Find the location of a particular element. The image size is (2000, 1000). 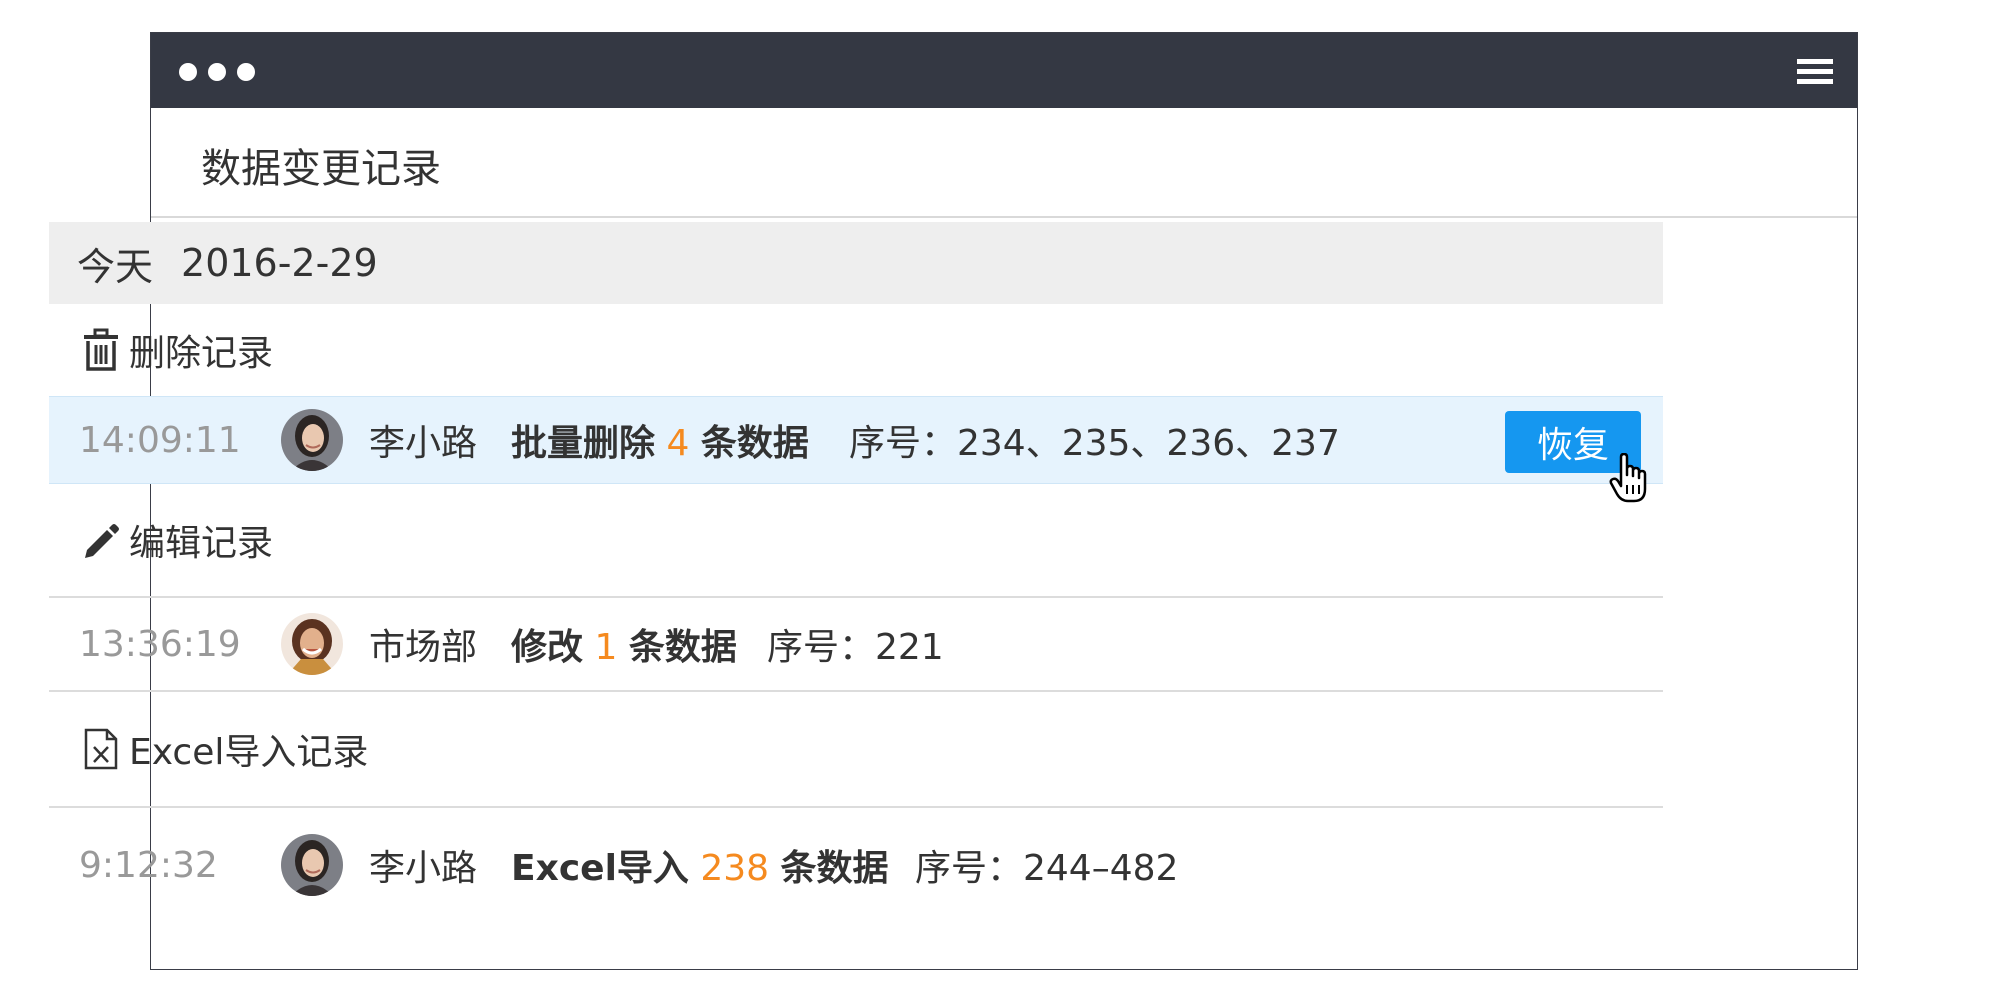

row-serial: 序号：244–482 is located at coordinates (1047, 868).